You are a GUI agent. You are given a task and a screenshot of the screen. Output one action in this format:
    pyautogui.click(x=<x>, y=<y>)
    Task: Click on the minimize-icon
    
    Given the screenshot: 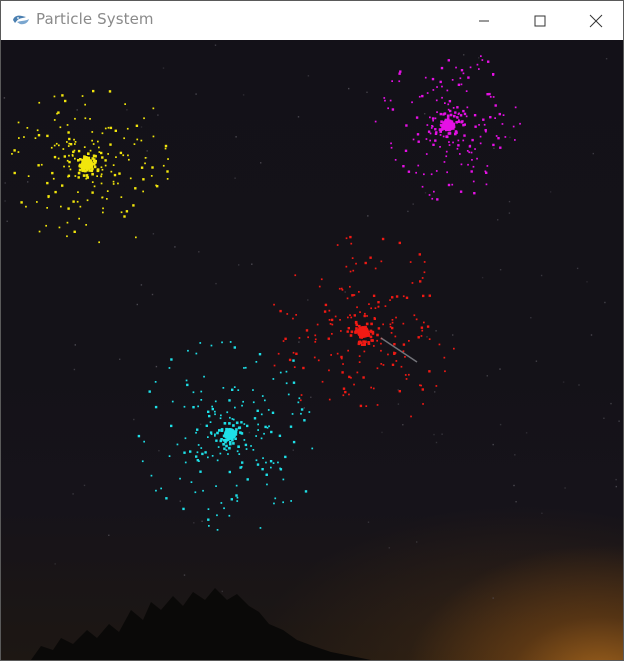 What is the action you would take?
    pyautogui.click(x=484, y=20)
    